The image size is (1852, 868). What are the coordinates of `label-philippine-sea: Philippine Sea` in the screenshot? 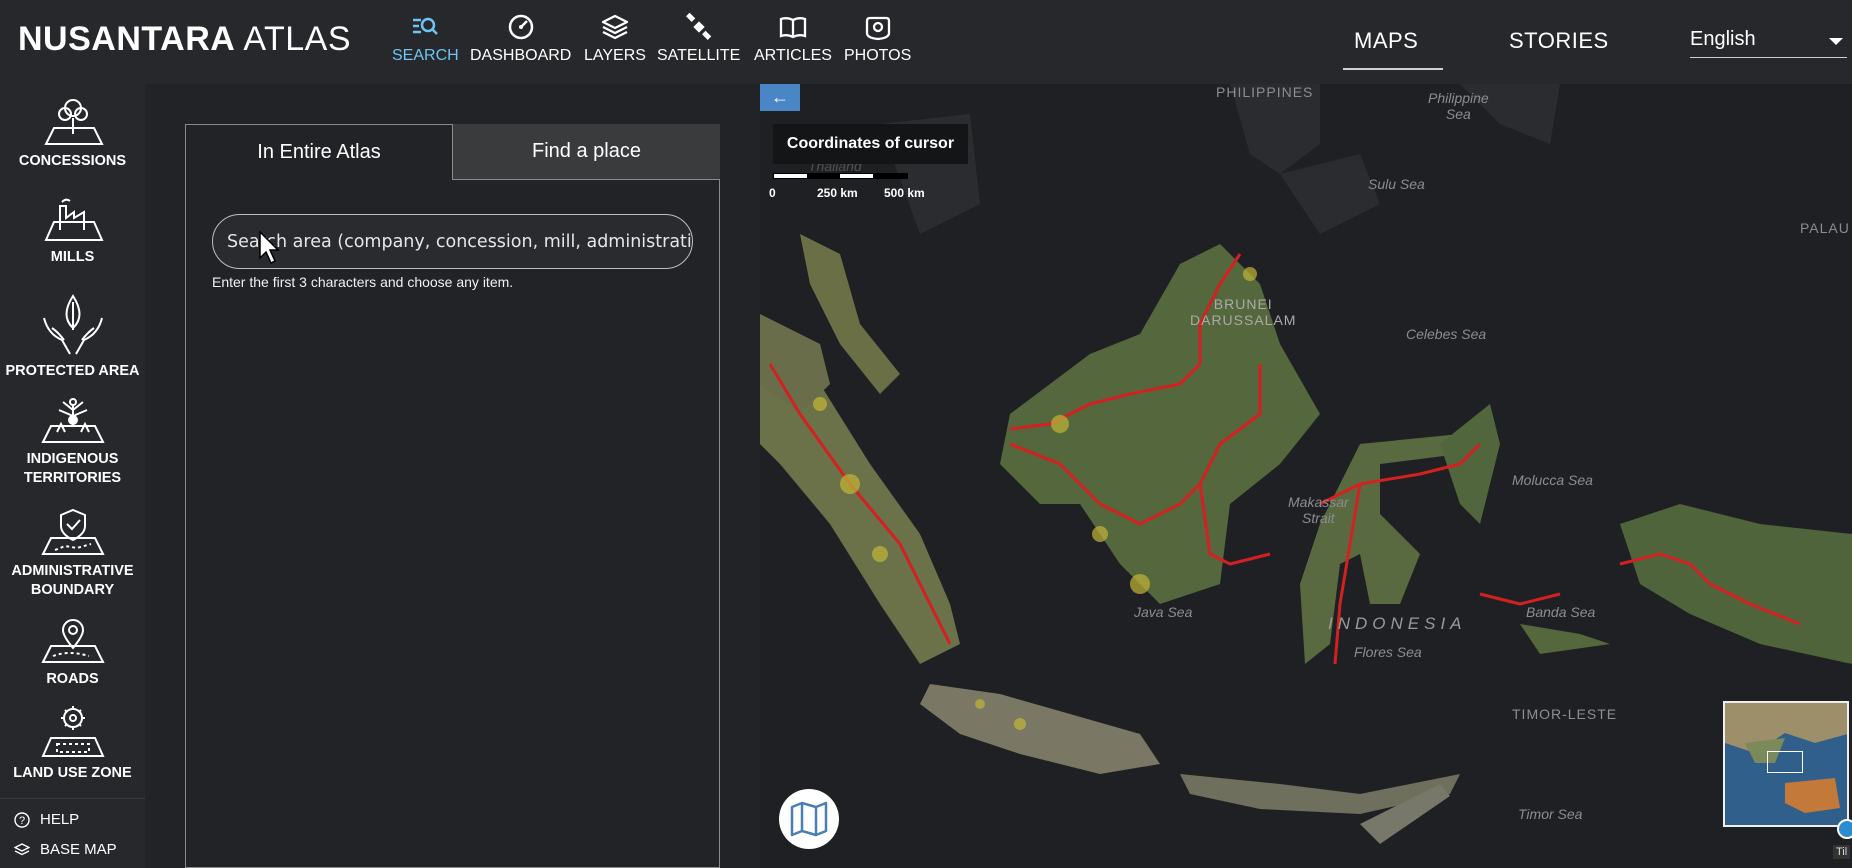 It's located at (1458, 106).